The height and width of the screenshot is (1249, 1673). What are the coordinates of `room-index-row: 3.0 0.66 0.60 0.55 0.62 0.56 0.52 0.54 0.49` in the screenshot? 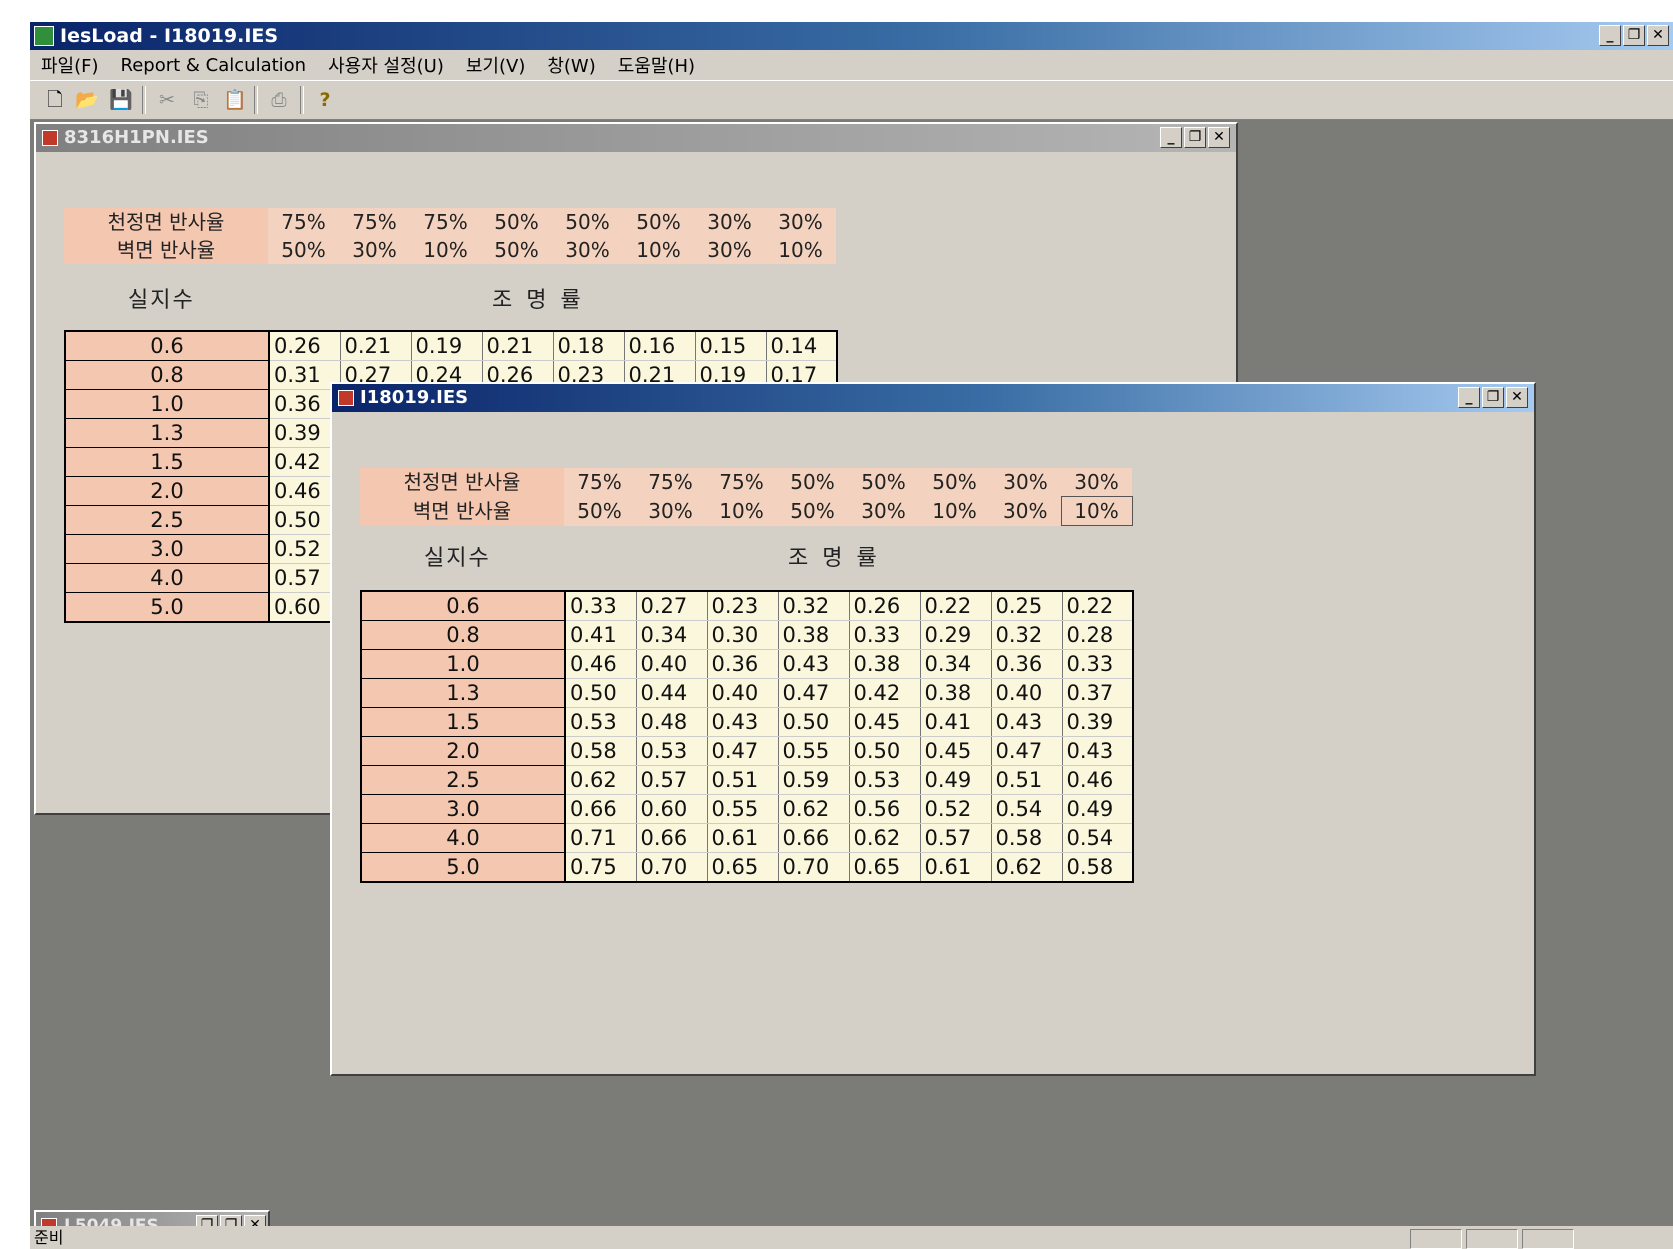 It's located at (747, 809).